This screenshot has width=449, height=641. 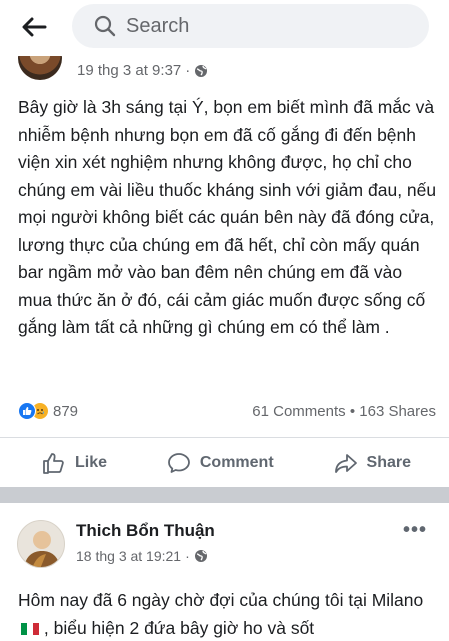 What do you see at coordinates (227, 411) in the screenshot?
I see `reaction-summary: 879 61 Comments • 163 Shares` at bounding box center [227, 411].